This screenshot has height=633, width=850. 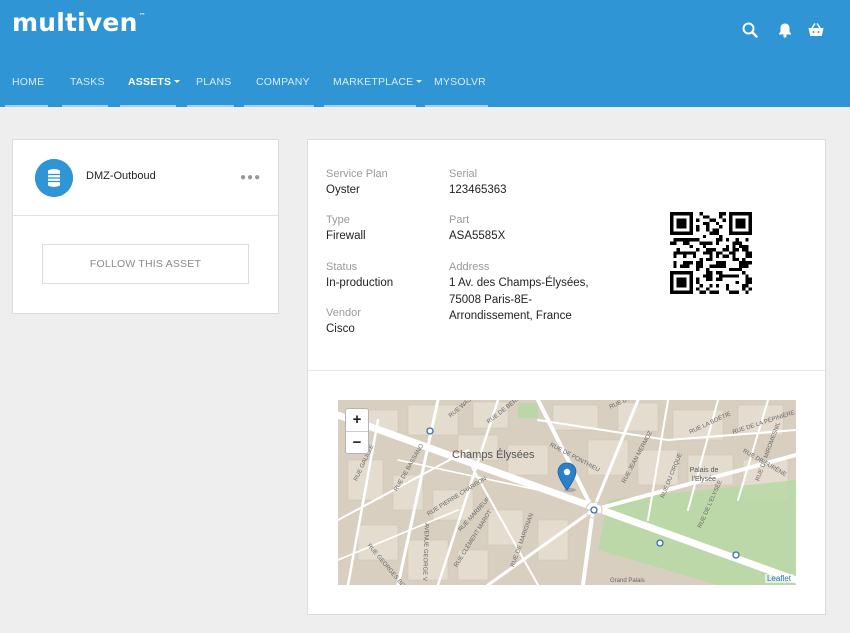 What do you see at coordinates (357, 420) in the screenshot?
I see `zoom-in-button: +` at bounding box center [357, 420].